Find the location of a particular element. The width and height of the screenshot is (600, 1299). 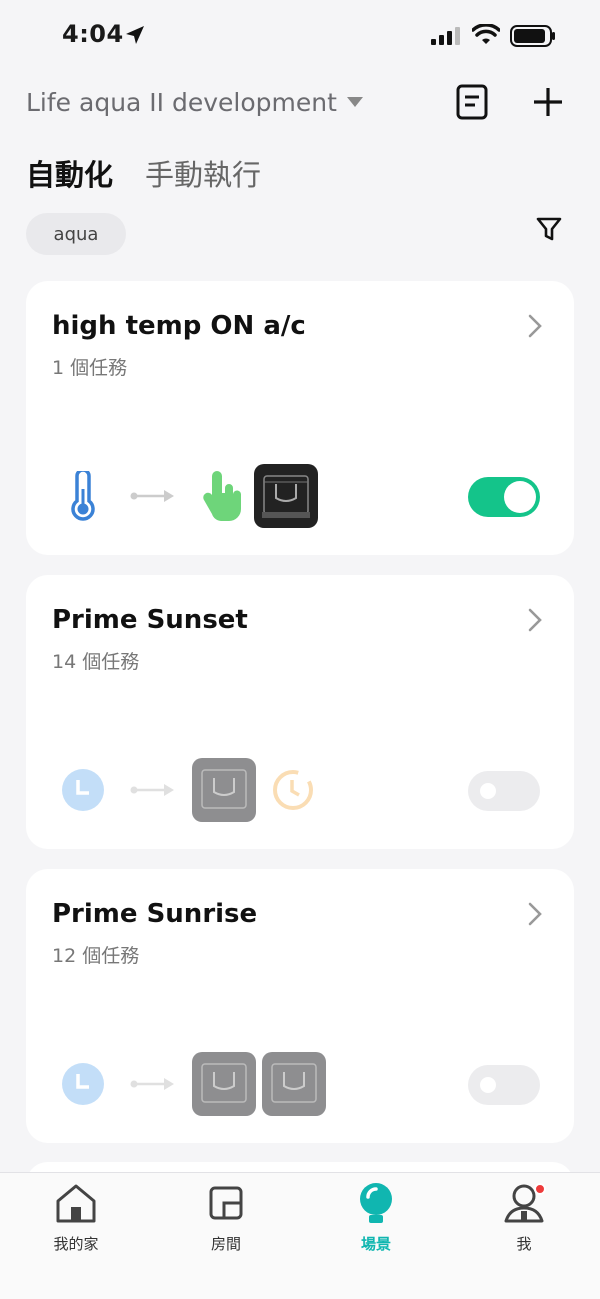

tabbar-item-profile: 我 is located at coordinates (524, 1217).